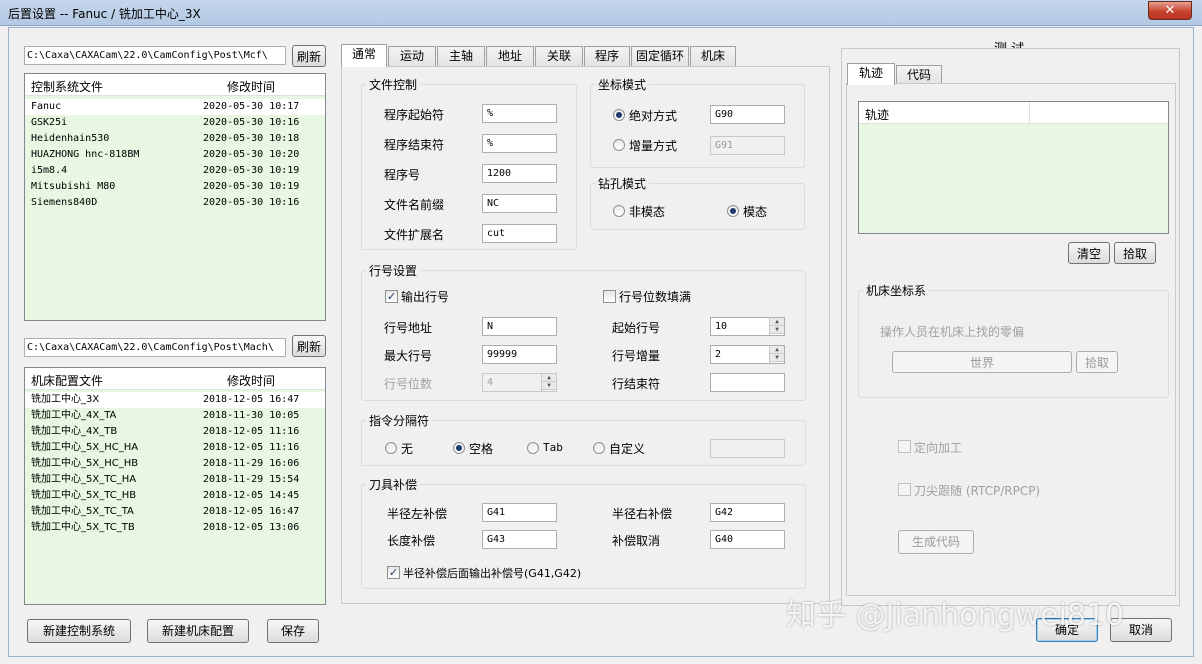  Describe the element at coordinates (519, 382) in the screenshot. I see `line-digits-stepper: 4 ▲ ▼` at that location.